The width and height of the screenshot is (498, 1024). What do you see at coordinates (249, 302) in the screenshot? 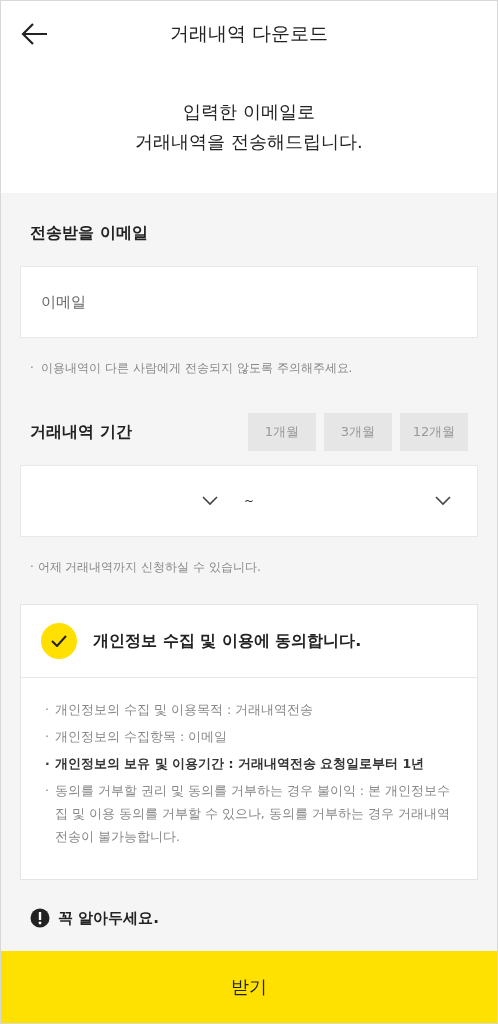
I see `email-field: 이메일` at bounding box center [249, 302].